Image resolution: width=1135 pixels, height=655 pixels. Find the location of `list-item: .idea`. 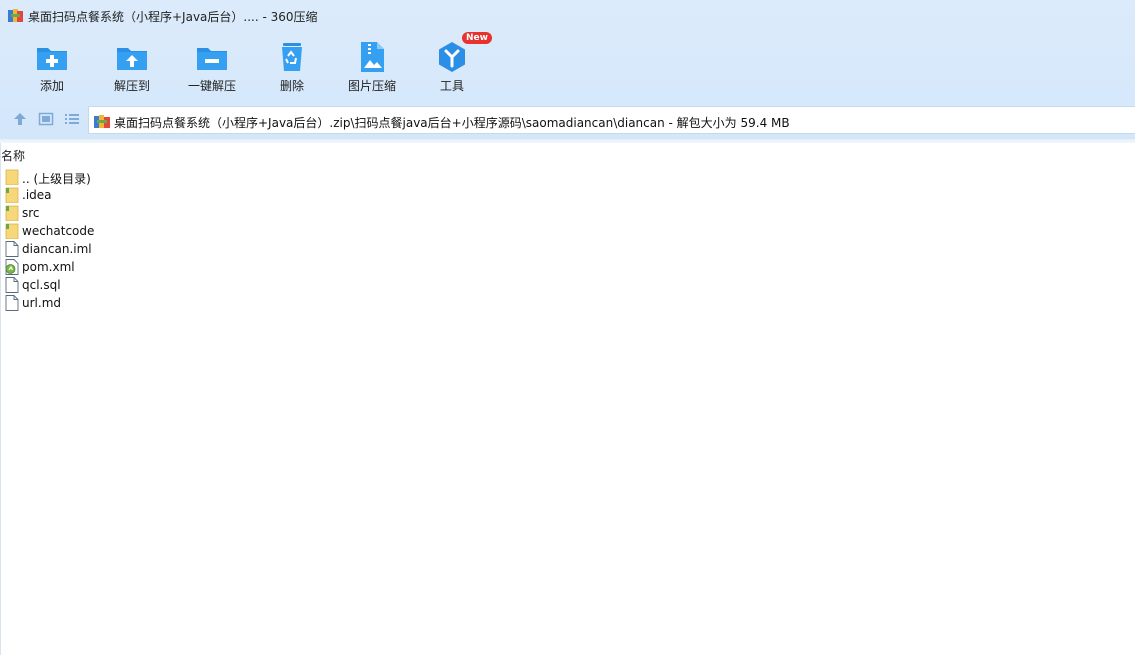

list-item: .idea is located at coordinates (155, 195).